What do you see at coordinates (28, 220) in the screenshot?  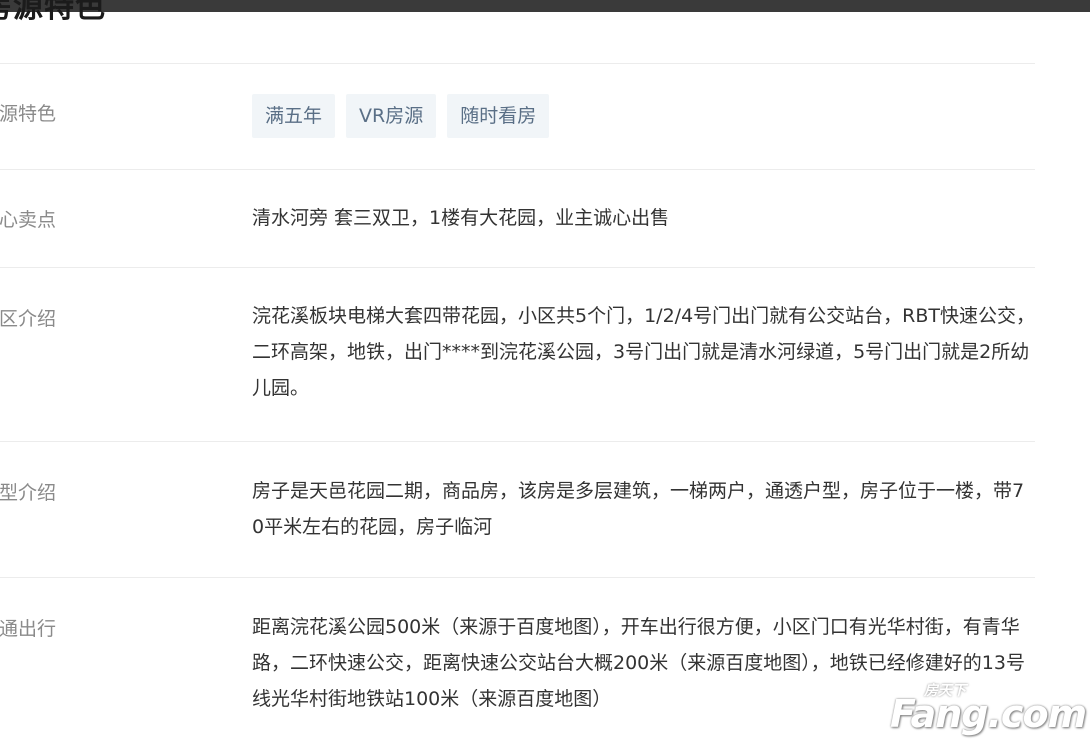 I see `row-label-selling-point: 核心卖点` at bounding box center [28, 220].